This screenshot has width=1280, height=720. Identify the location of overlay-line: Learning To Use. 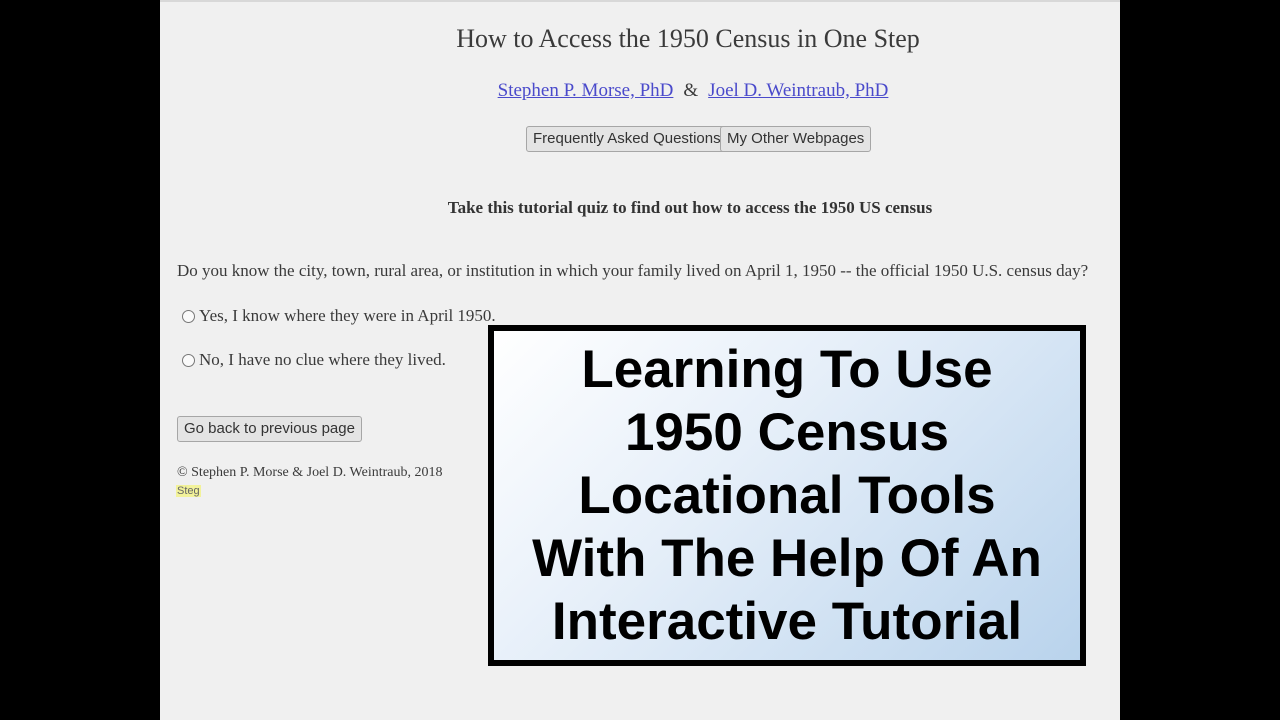
(787, 369).